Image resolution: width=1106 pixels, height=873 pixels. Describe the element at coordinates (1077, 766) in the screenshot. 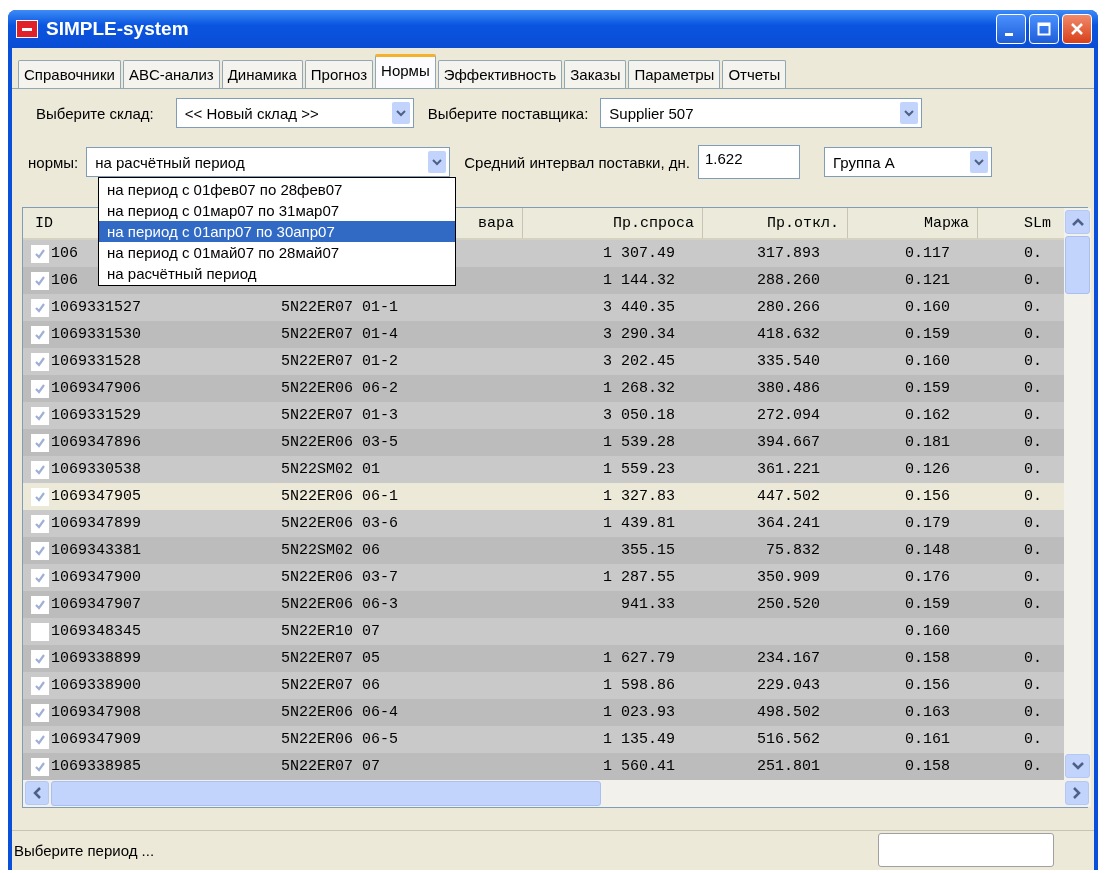

I see `scroll-down-icon` at that location.